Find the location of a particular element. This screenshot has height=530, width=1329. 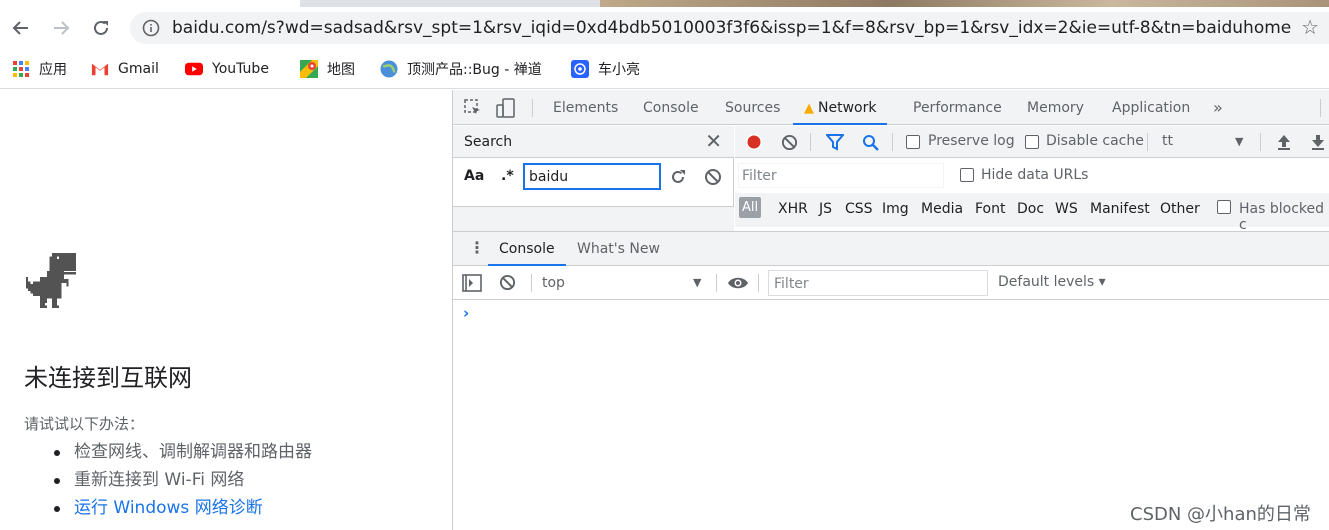

offline-title: 未连接到互联网 is located at coordinates (108, 378).